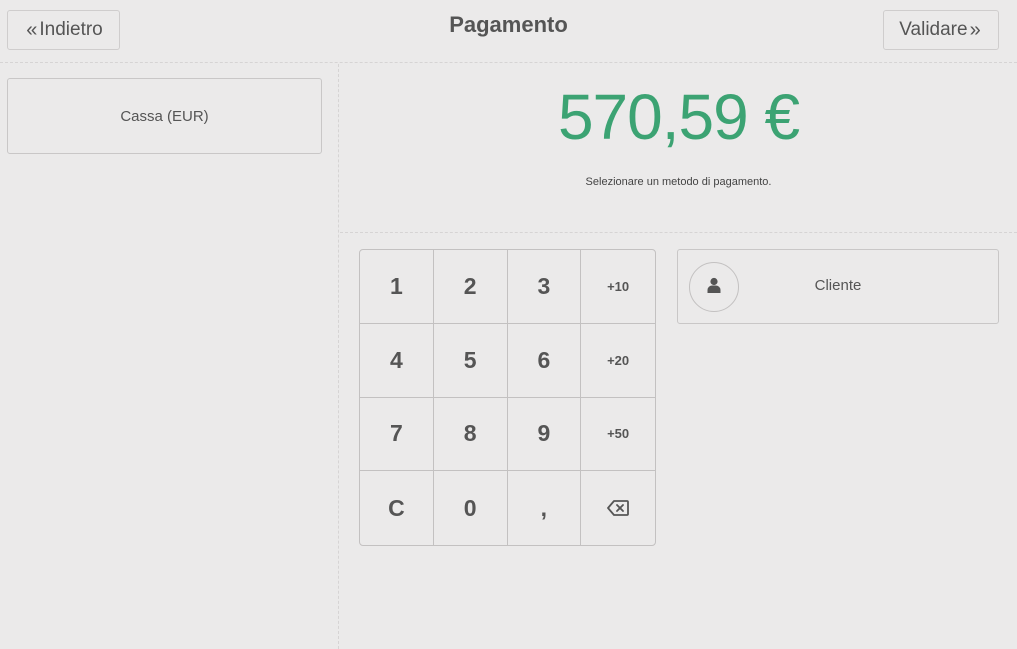 Image resolution: width=1017 pixels, height=649 pixels. What do you see at coordinates (470, 287) in the screenshot?
I see `numpad-key-2: 2` at bounding box center [470, 287].